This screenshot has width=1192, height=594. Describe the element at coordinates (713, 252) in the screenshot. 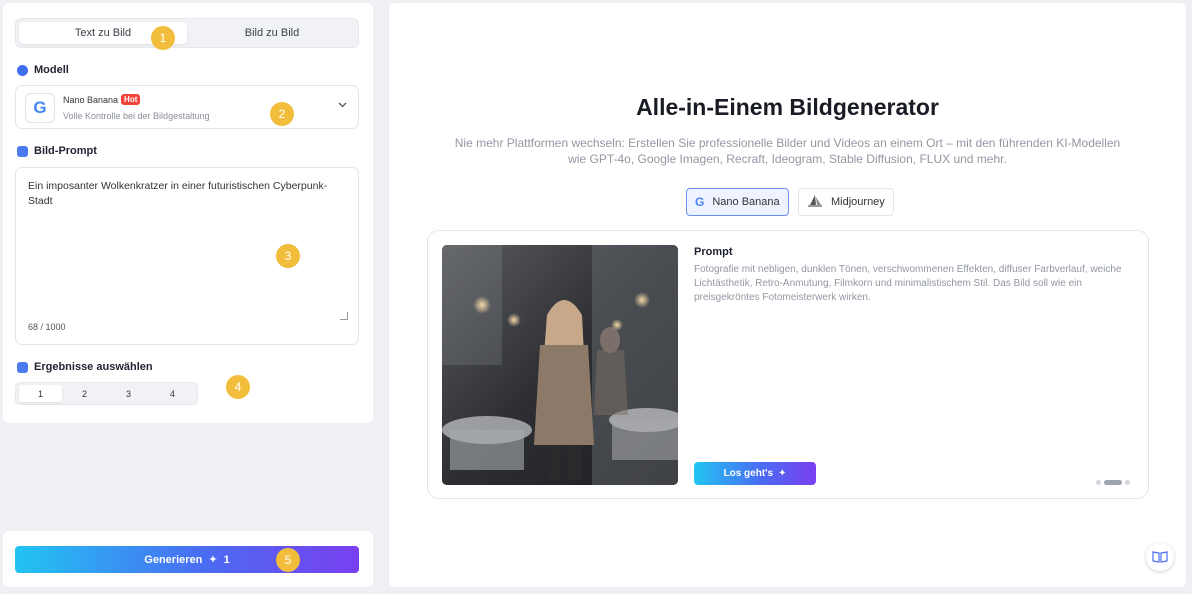

I see `example-prompt-heading: Prompt` at that location.